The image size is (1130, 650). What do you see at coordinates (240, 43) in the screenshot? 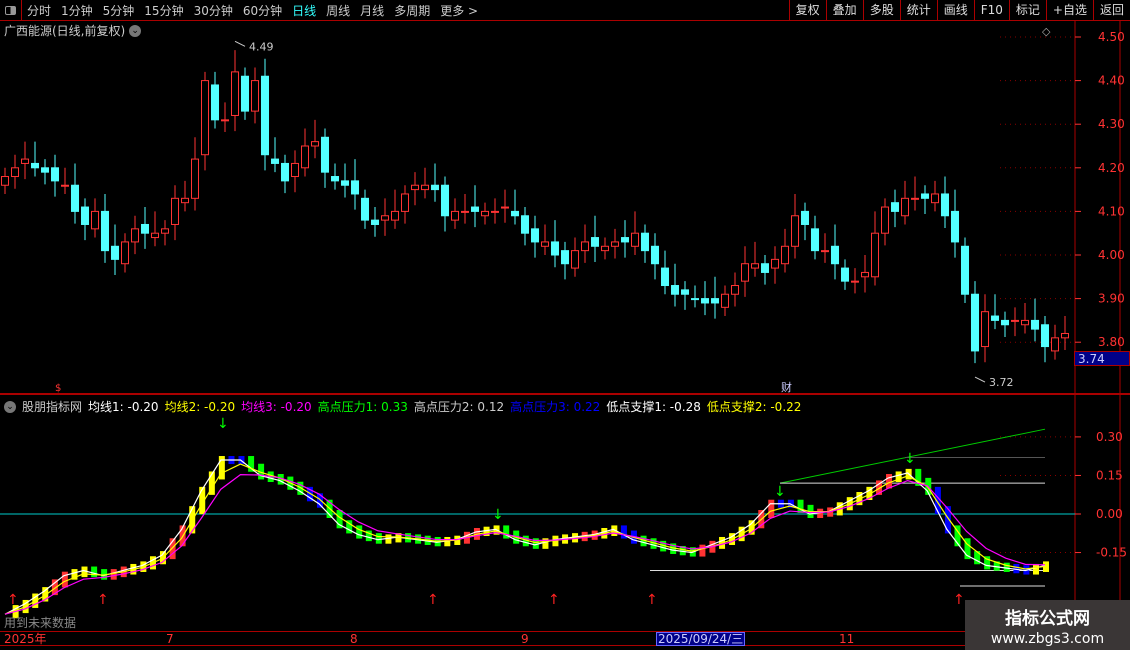
I see `high-pointer` at bounding box center [240, 43].